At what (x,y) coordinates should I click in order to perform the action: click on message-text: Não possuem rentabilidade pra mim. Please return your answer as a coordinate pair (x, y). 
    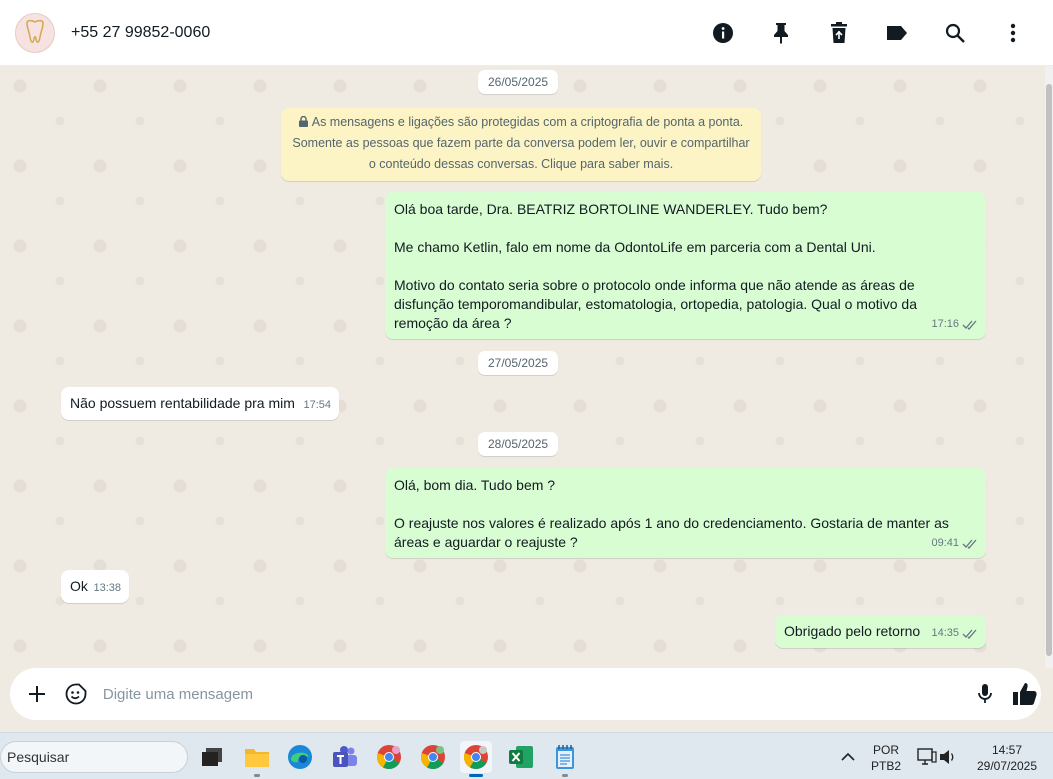
    Looking at the image, I should click on (182, 403).